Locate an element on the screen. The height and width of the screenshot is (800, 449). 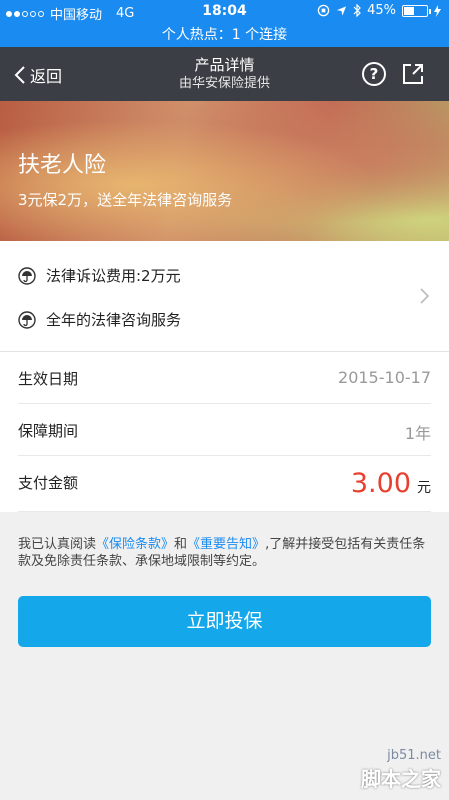
status-area: 中国移动 4G 18:04 45% 个人热点：1 个连接 is located at coordinates (224, 23).